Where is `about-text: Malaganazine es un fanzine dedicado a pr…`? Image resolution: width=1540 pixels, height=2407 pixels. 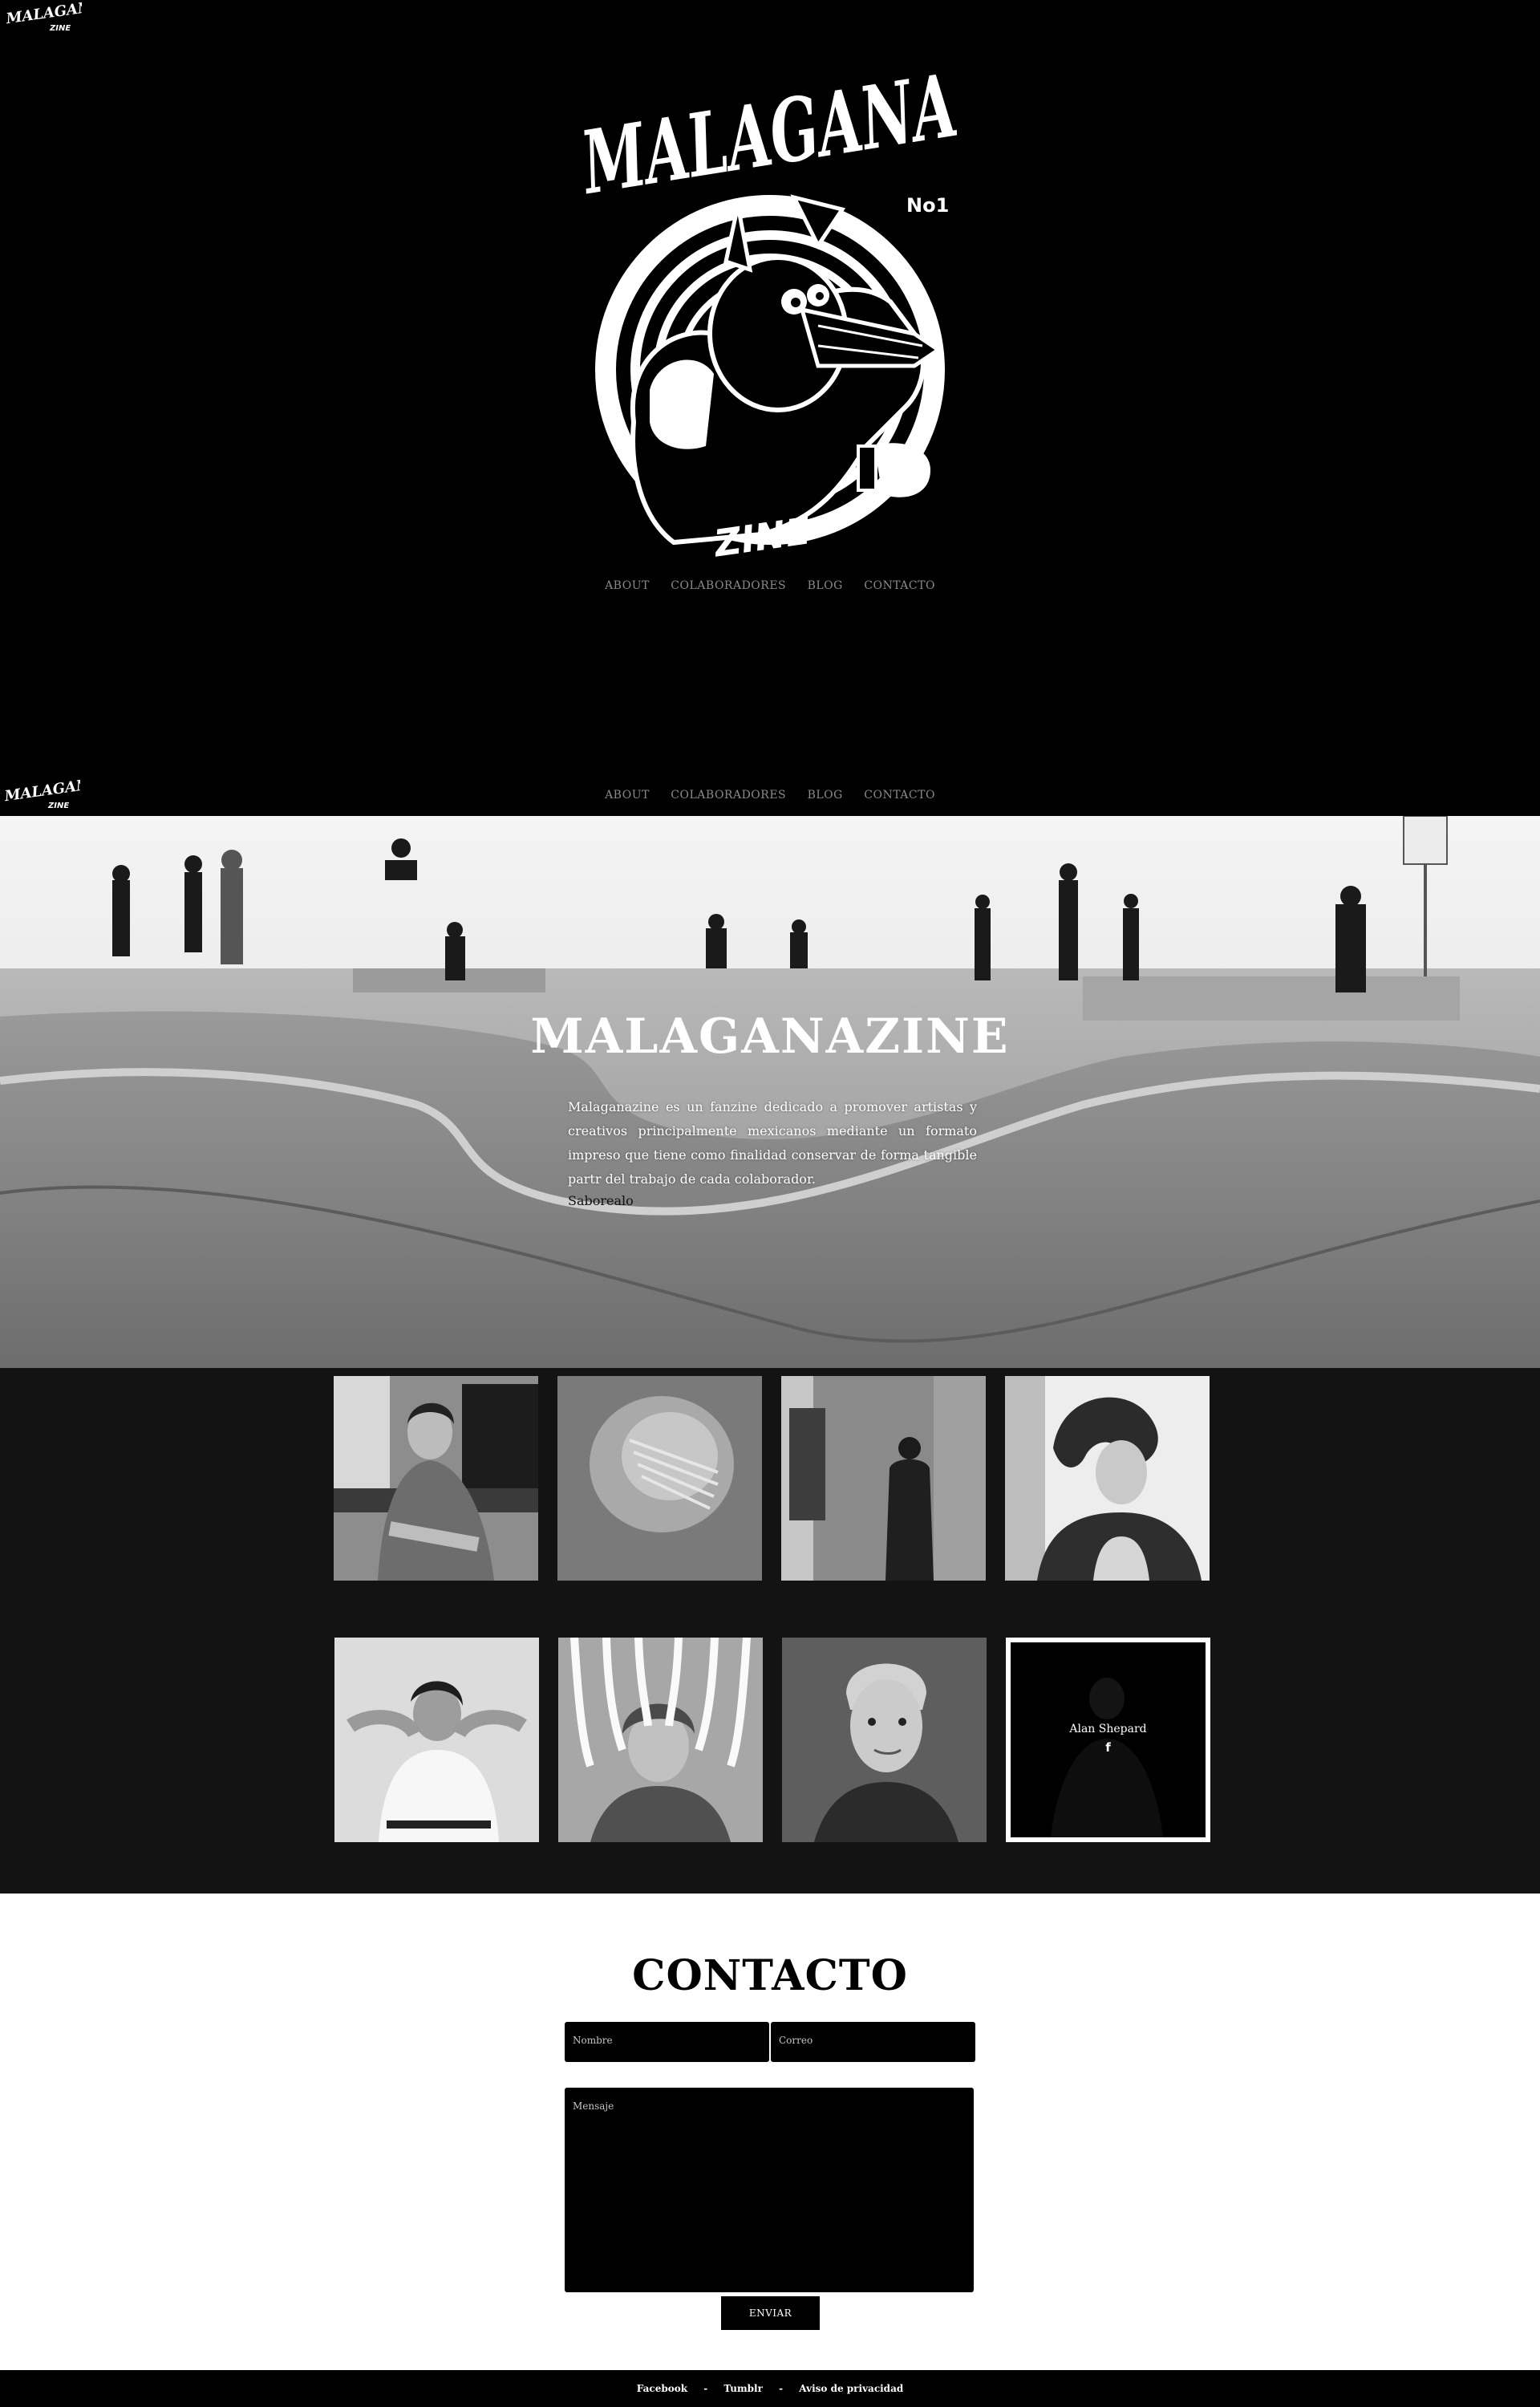
about-text: Malaganazine es un fanzine dedicado a pr… is located at coordinates (772, 1143).